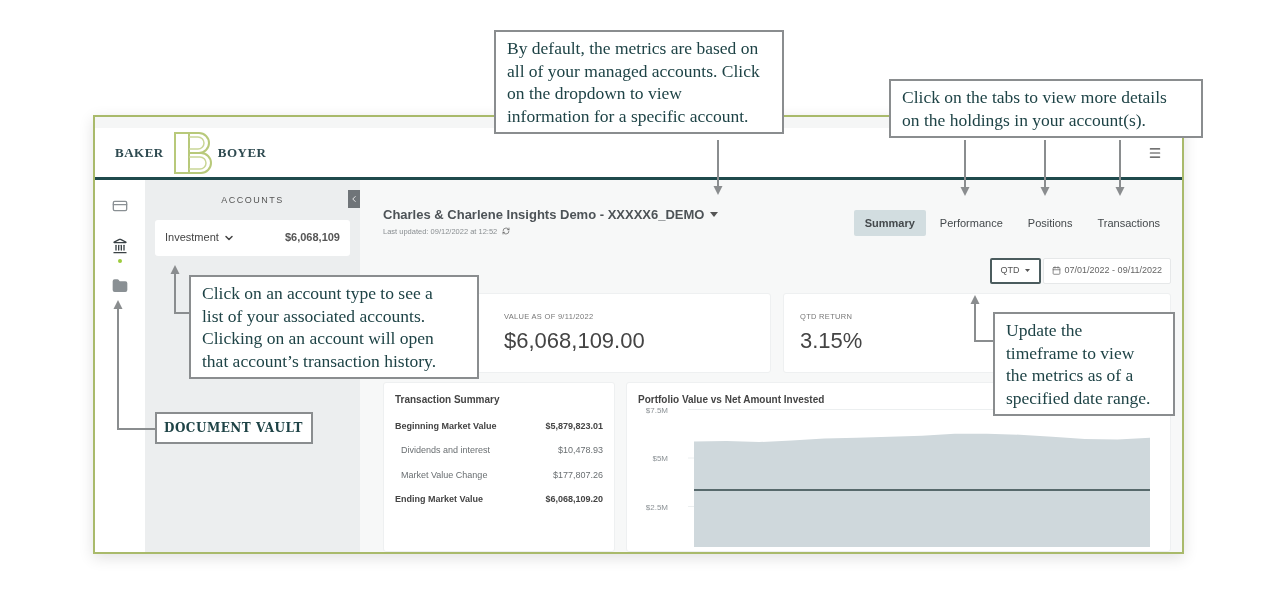  Describe the element at coordinates (731, 399) in the screenshot. I see `chart-title: Portfolio Value vs Net Amount Invested` at that location.